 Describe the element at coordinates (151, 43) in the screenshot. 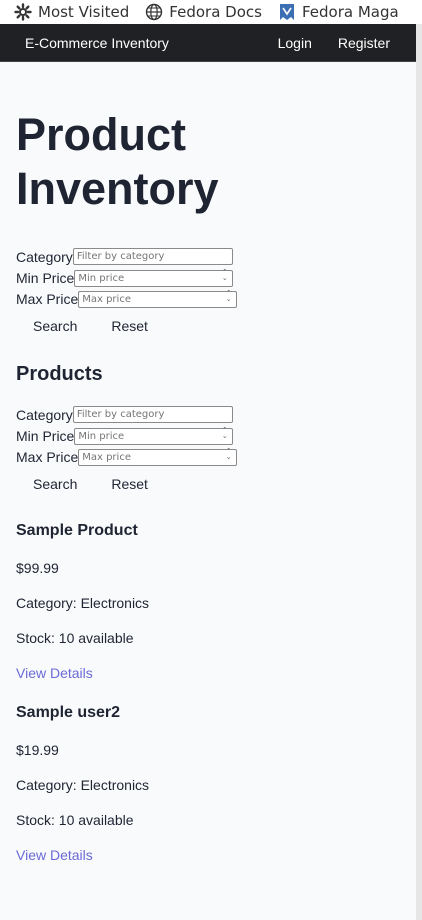

I see `brand-link: E-Commerce Inventory` at that location.